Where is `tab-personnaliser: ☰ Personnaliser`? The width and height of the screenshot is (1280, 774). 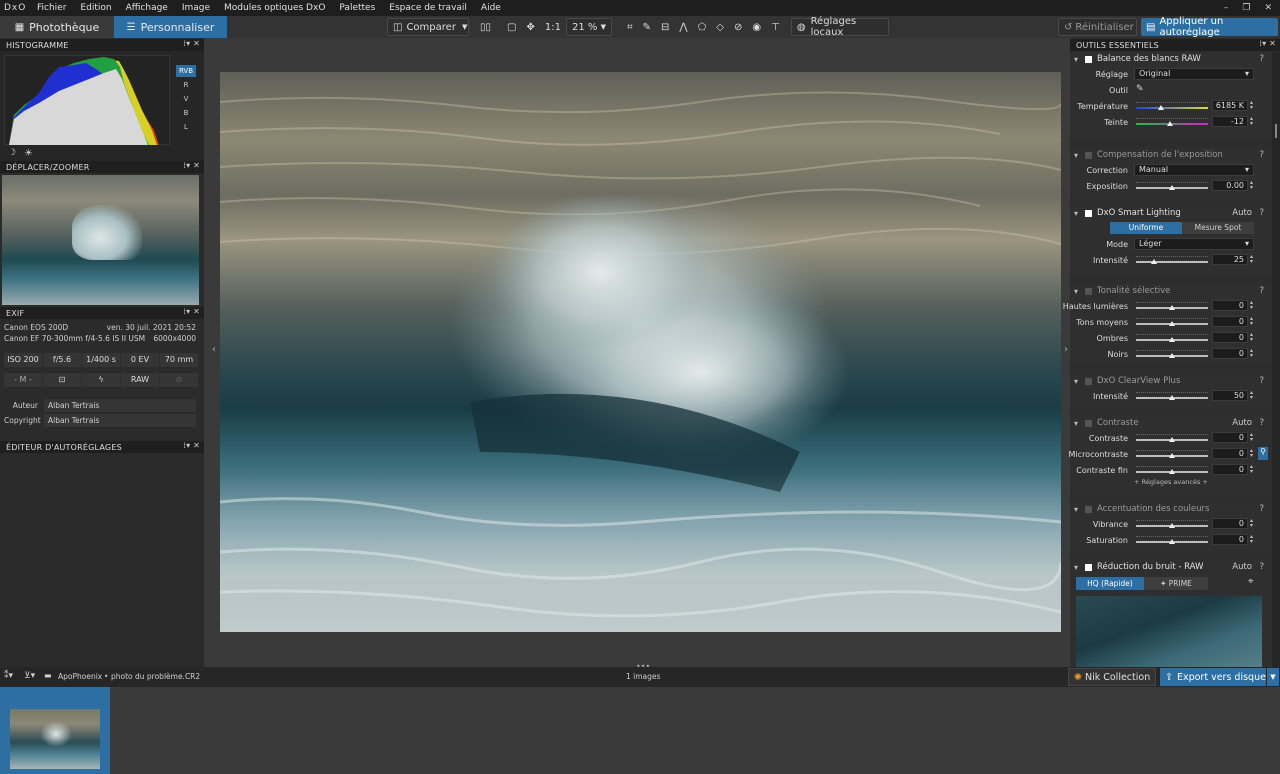
tab-personnaliser: ☰ Personnaliser is located at coordinates (170, 27).